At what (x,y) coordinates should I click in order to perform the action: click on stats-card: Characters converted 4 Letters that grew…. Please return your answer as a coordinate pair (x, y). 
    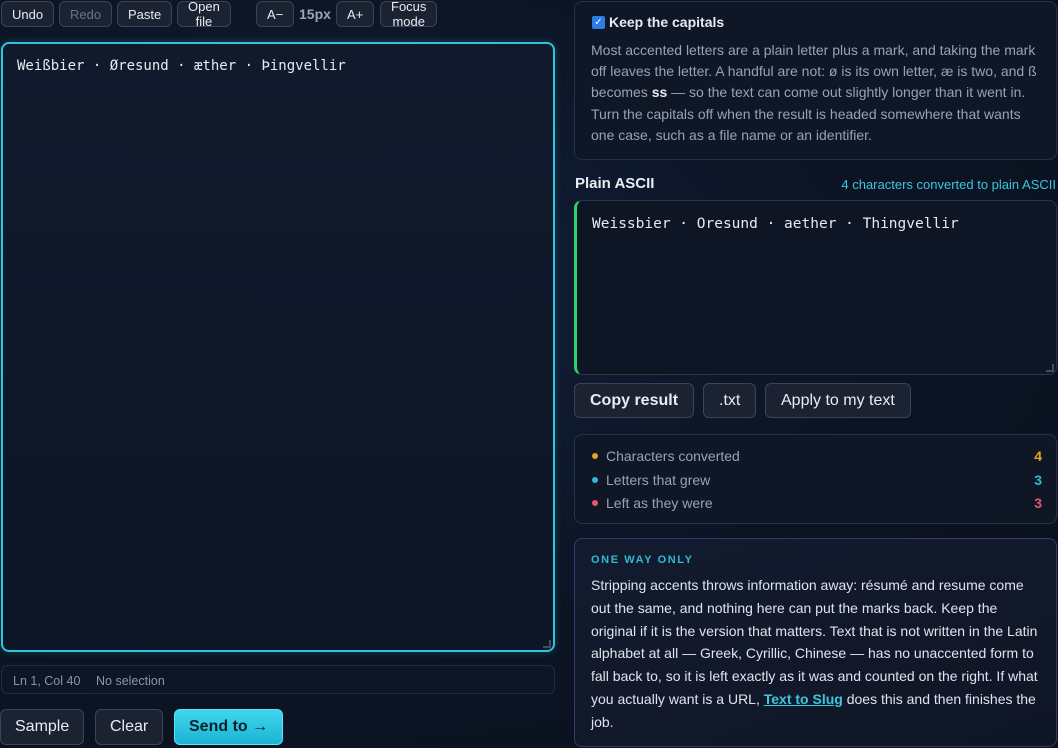
    Looking at the image, I should click on (815, 479).